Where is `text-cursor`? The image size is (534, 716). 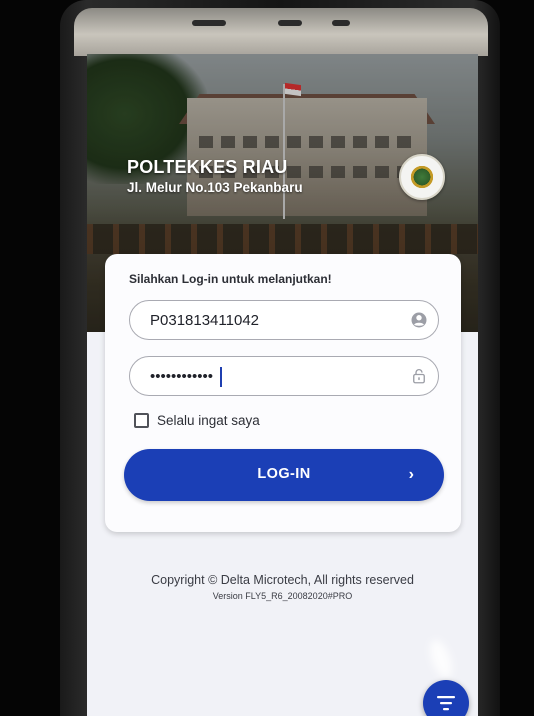
text-cursor is located at coordinates (221, 377).